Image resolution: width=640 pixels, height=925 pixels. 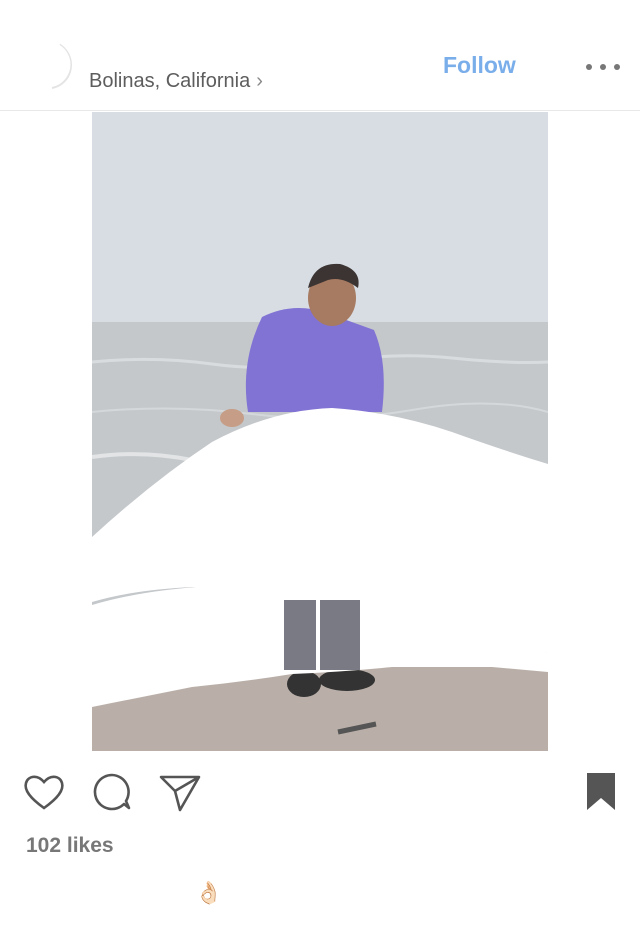 I want to click on chevron-right-icon: ›, so click(x=259, y=81).